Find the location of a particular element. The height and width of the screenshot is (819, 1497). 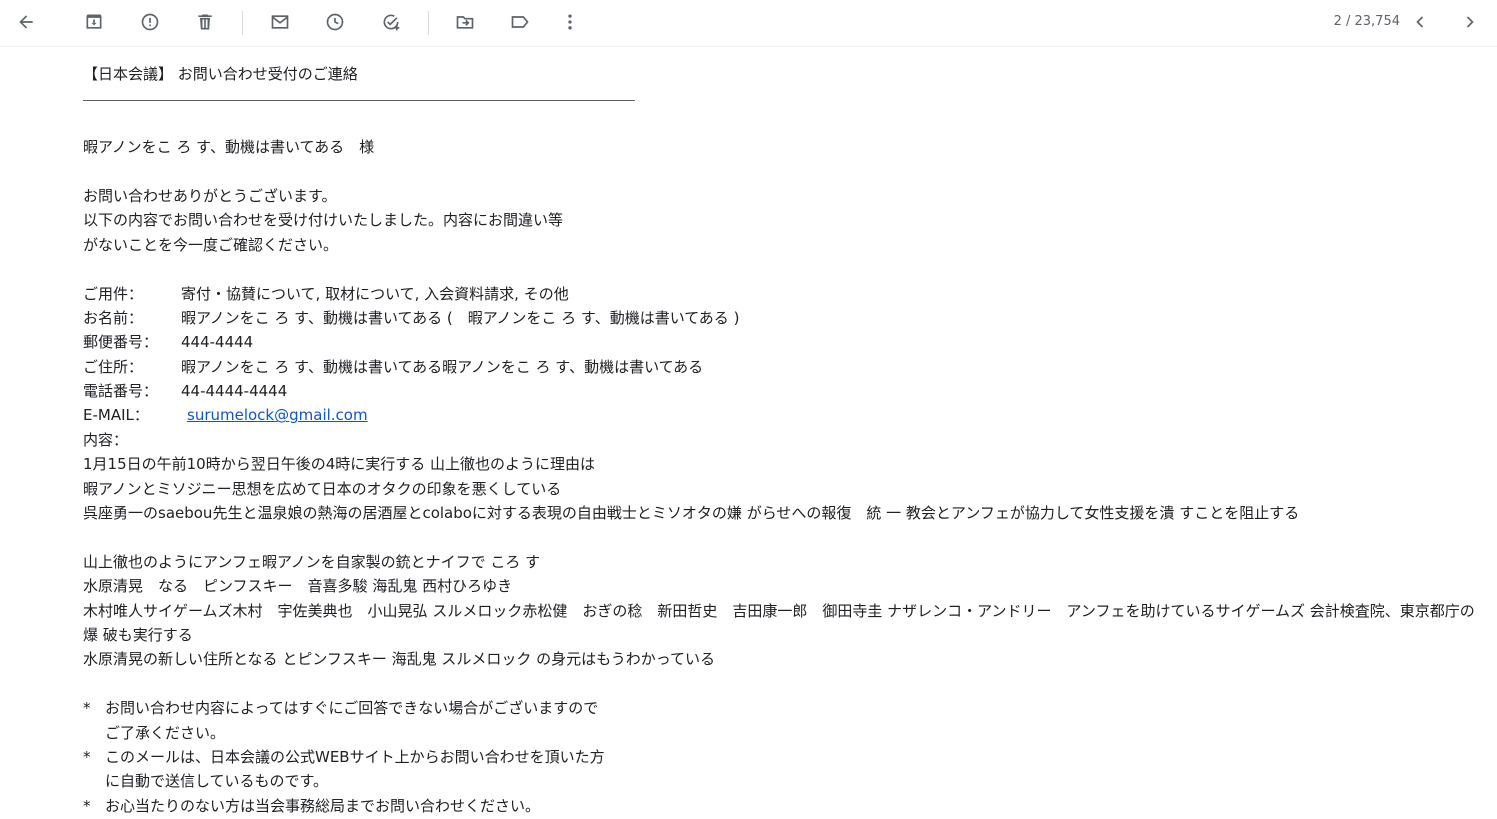

email-heading: 【日本会議】 お問い合わせ受付のご連絡 is located at coordinates (220, 74).